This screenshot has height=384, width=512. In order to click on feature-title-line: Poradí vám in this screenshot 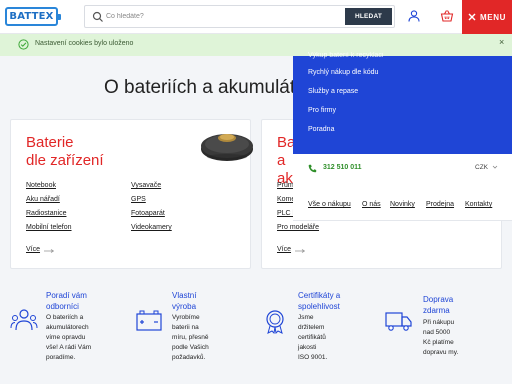, I will do `click(66, 295)`.